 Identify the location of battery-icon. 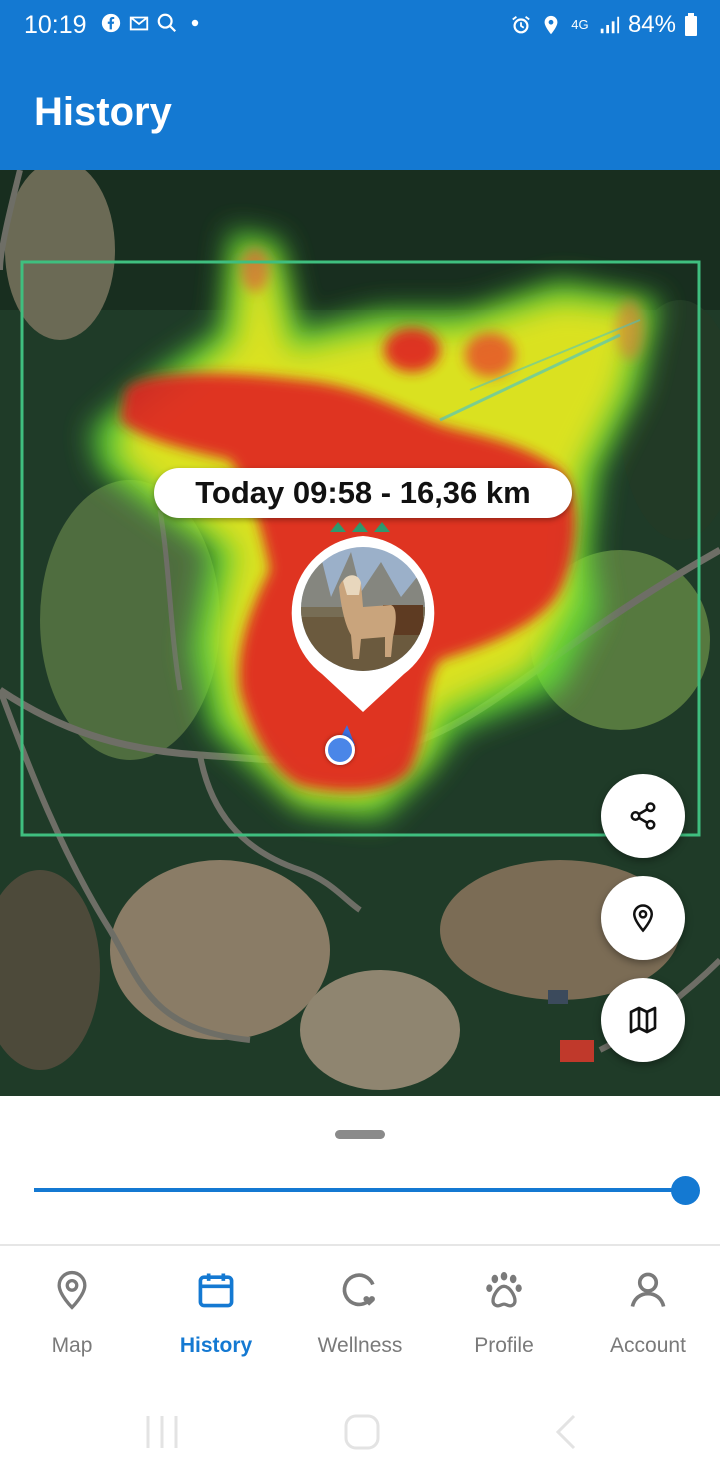
(691, 24).